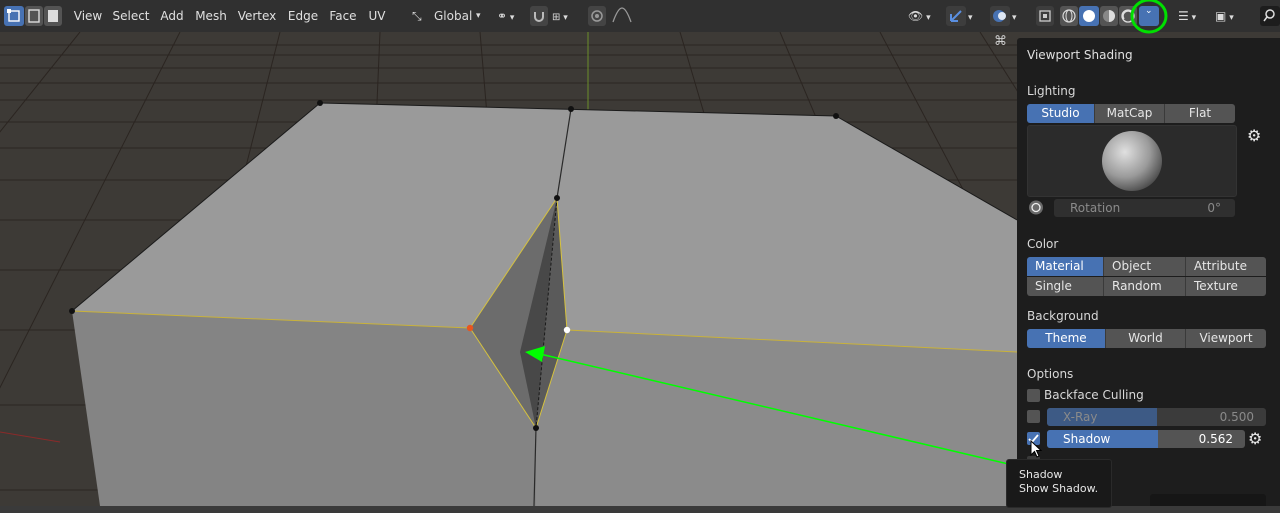 The width and height of the screenshot is (1280, 513). I want to click on overlays-dropdown: ▾, so click(1019, 16).